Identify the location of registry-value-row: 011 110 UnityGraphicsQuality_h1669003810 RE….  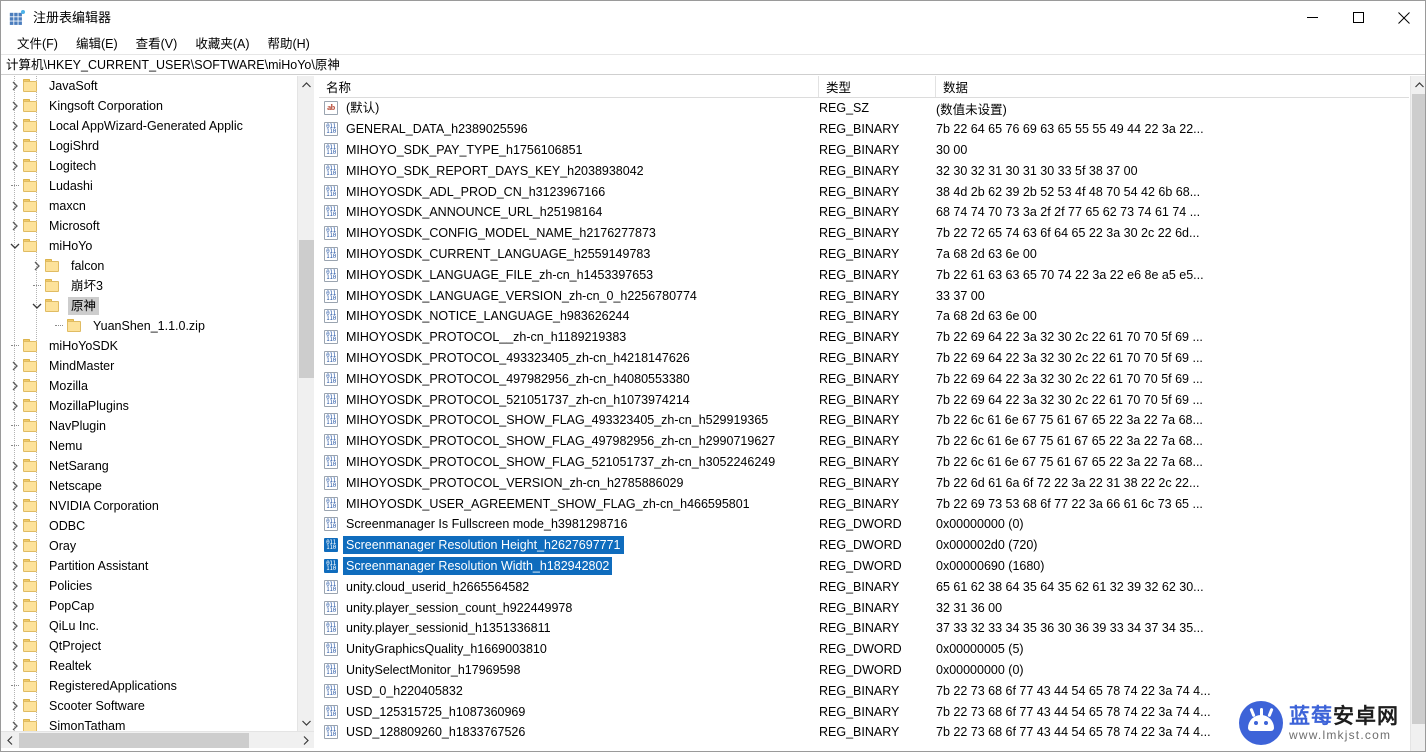
(864, 649).